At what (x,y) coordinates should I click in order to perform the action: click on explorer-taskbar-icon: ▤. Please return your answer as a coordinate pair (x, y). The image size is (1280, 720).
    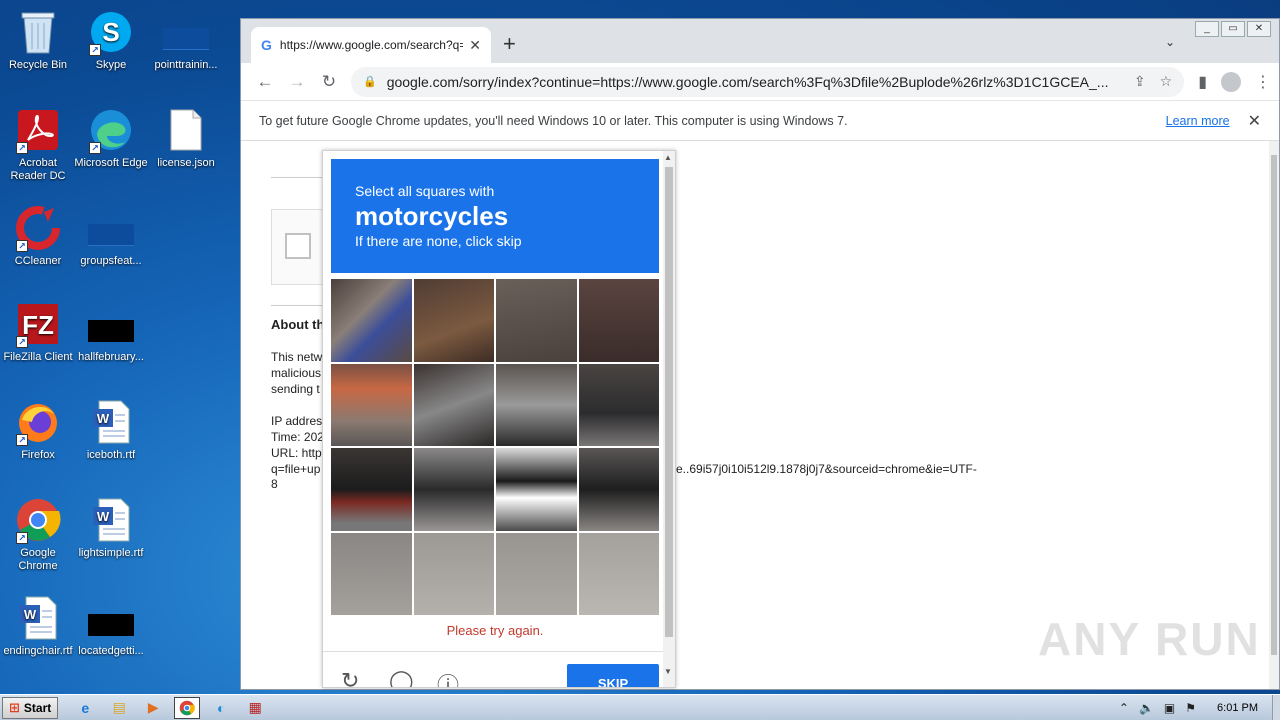
    Looking at the image, I should click on (119, 708).